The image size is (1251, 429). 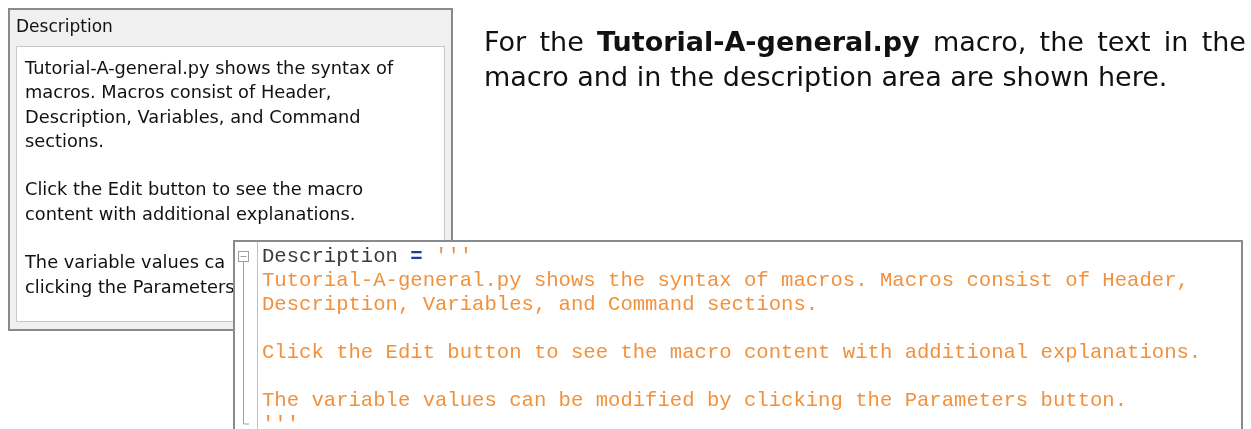 What do you see at coordinates (330, 256) in the screenshot?
I see `code-identifier: Description` at bounding box center [330, 256].